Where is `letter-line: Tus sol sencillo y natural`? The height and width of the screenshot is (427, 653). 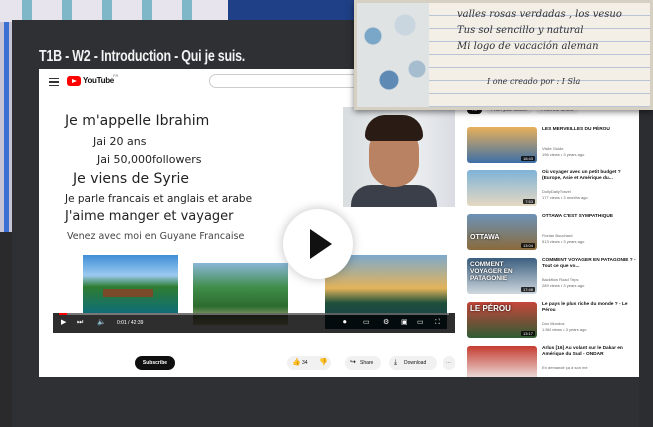
letter-line: Tus sol sencillo y natural is located at coordinates (520, 30).